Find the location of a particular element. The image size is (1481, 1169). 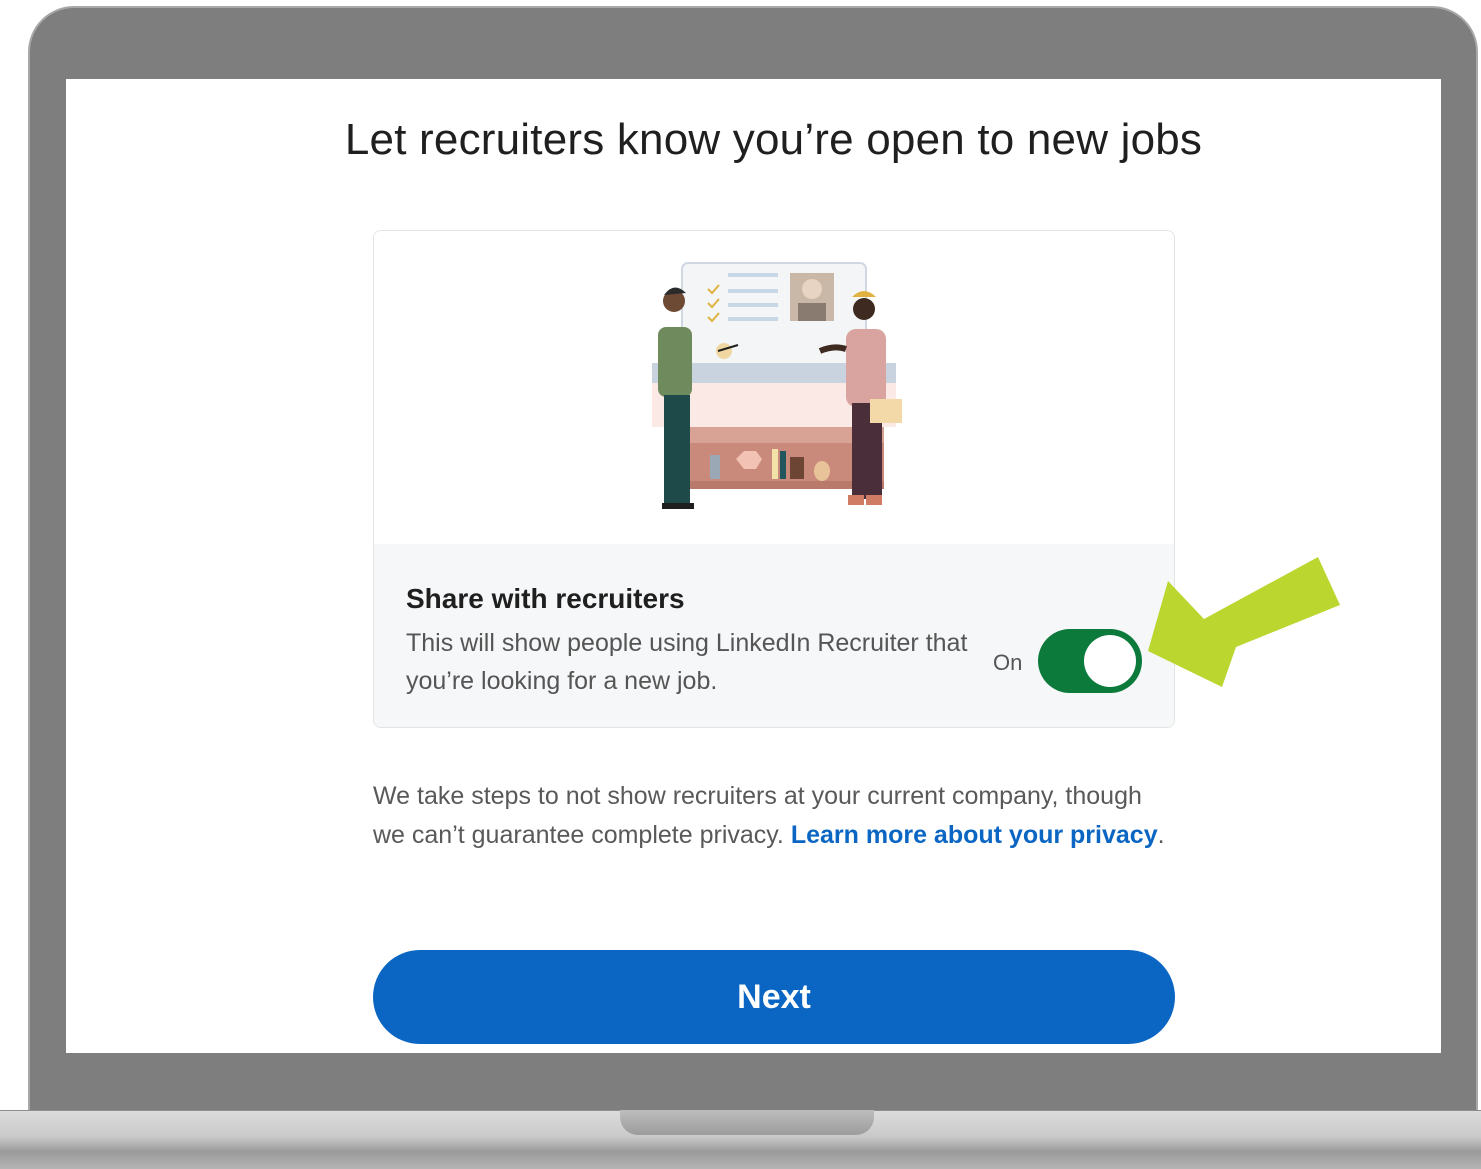

next-button: Next is located at coordinates (774, 997).